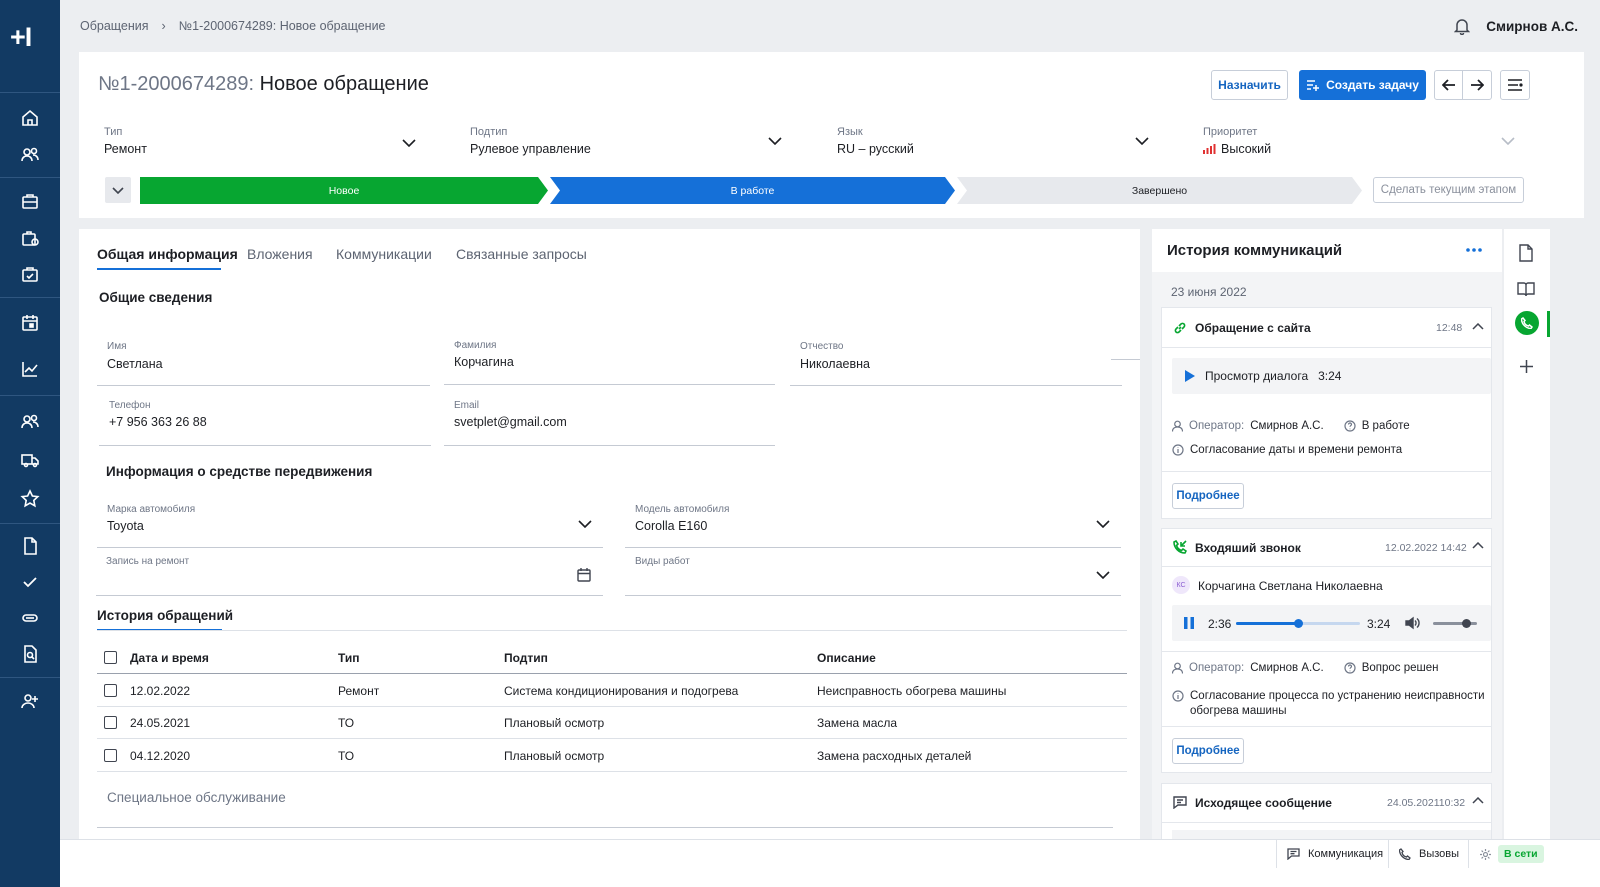  Describe the element at coordinates (1159, 190) in the screenshot. I see `stage-done: Завершено` at that location.